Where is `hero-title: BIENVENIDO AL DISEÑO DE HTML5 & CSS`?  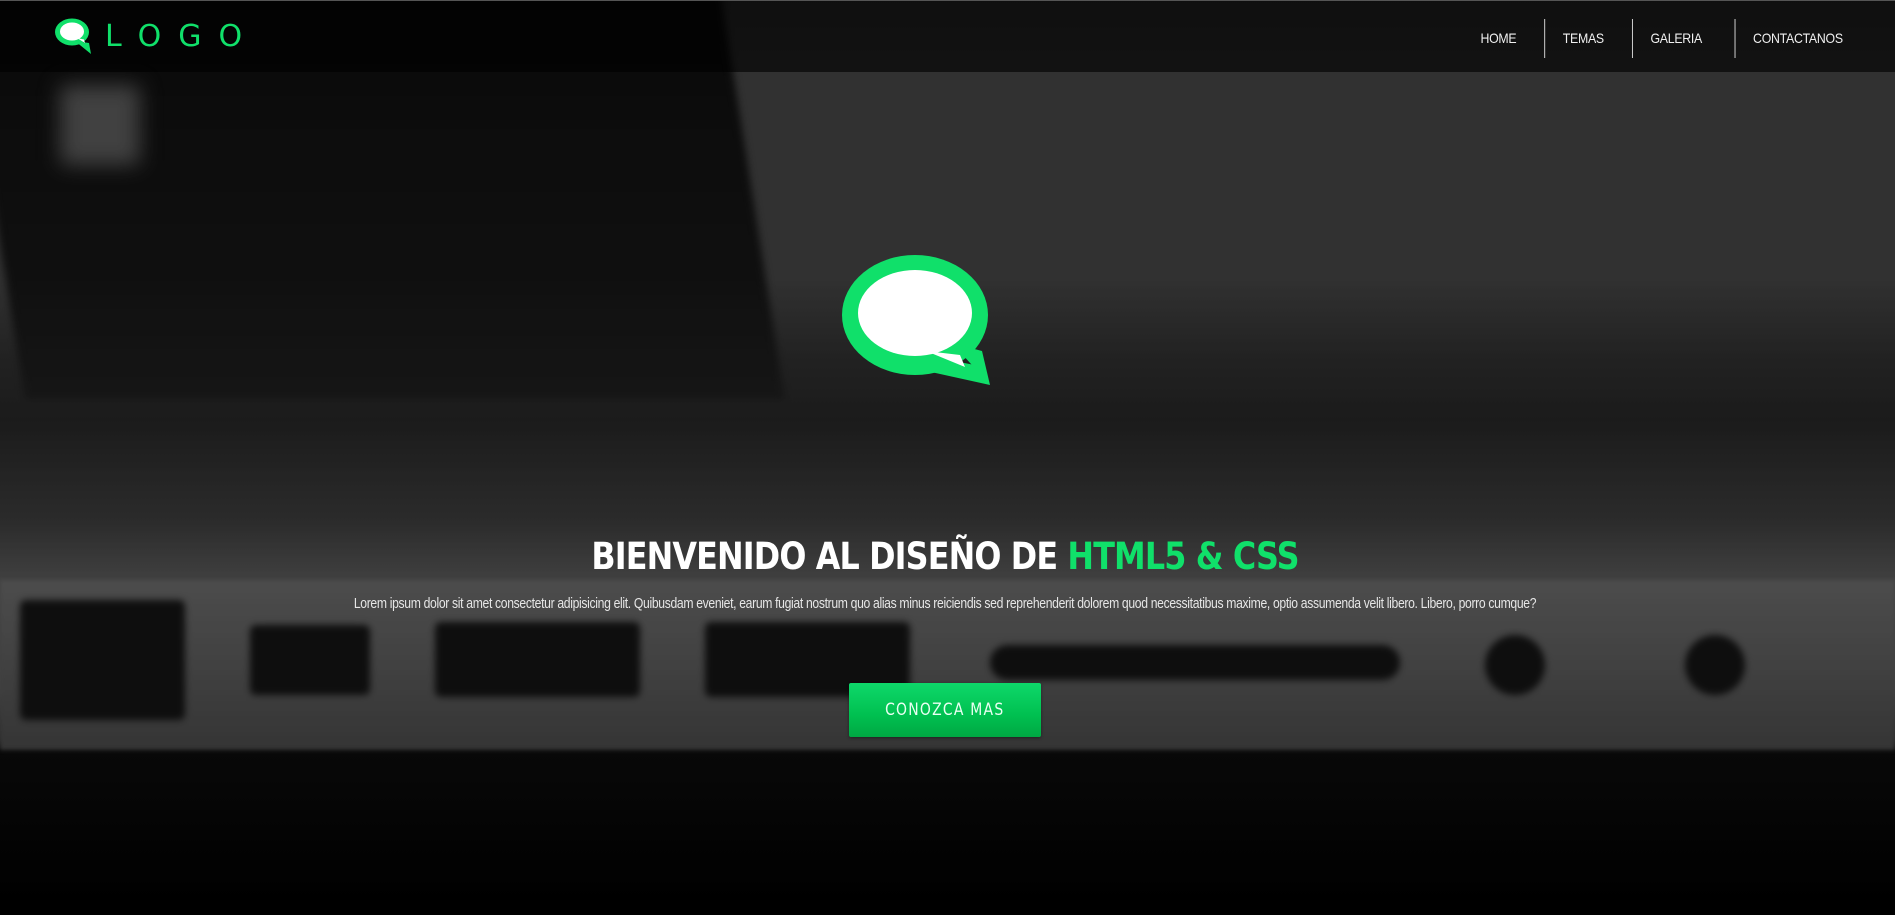 hero-title: BIENVENIDO AL DISEÑO DE HTML5 & CSS is located at coordinates (944, 556).